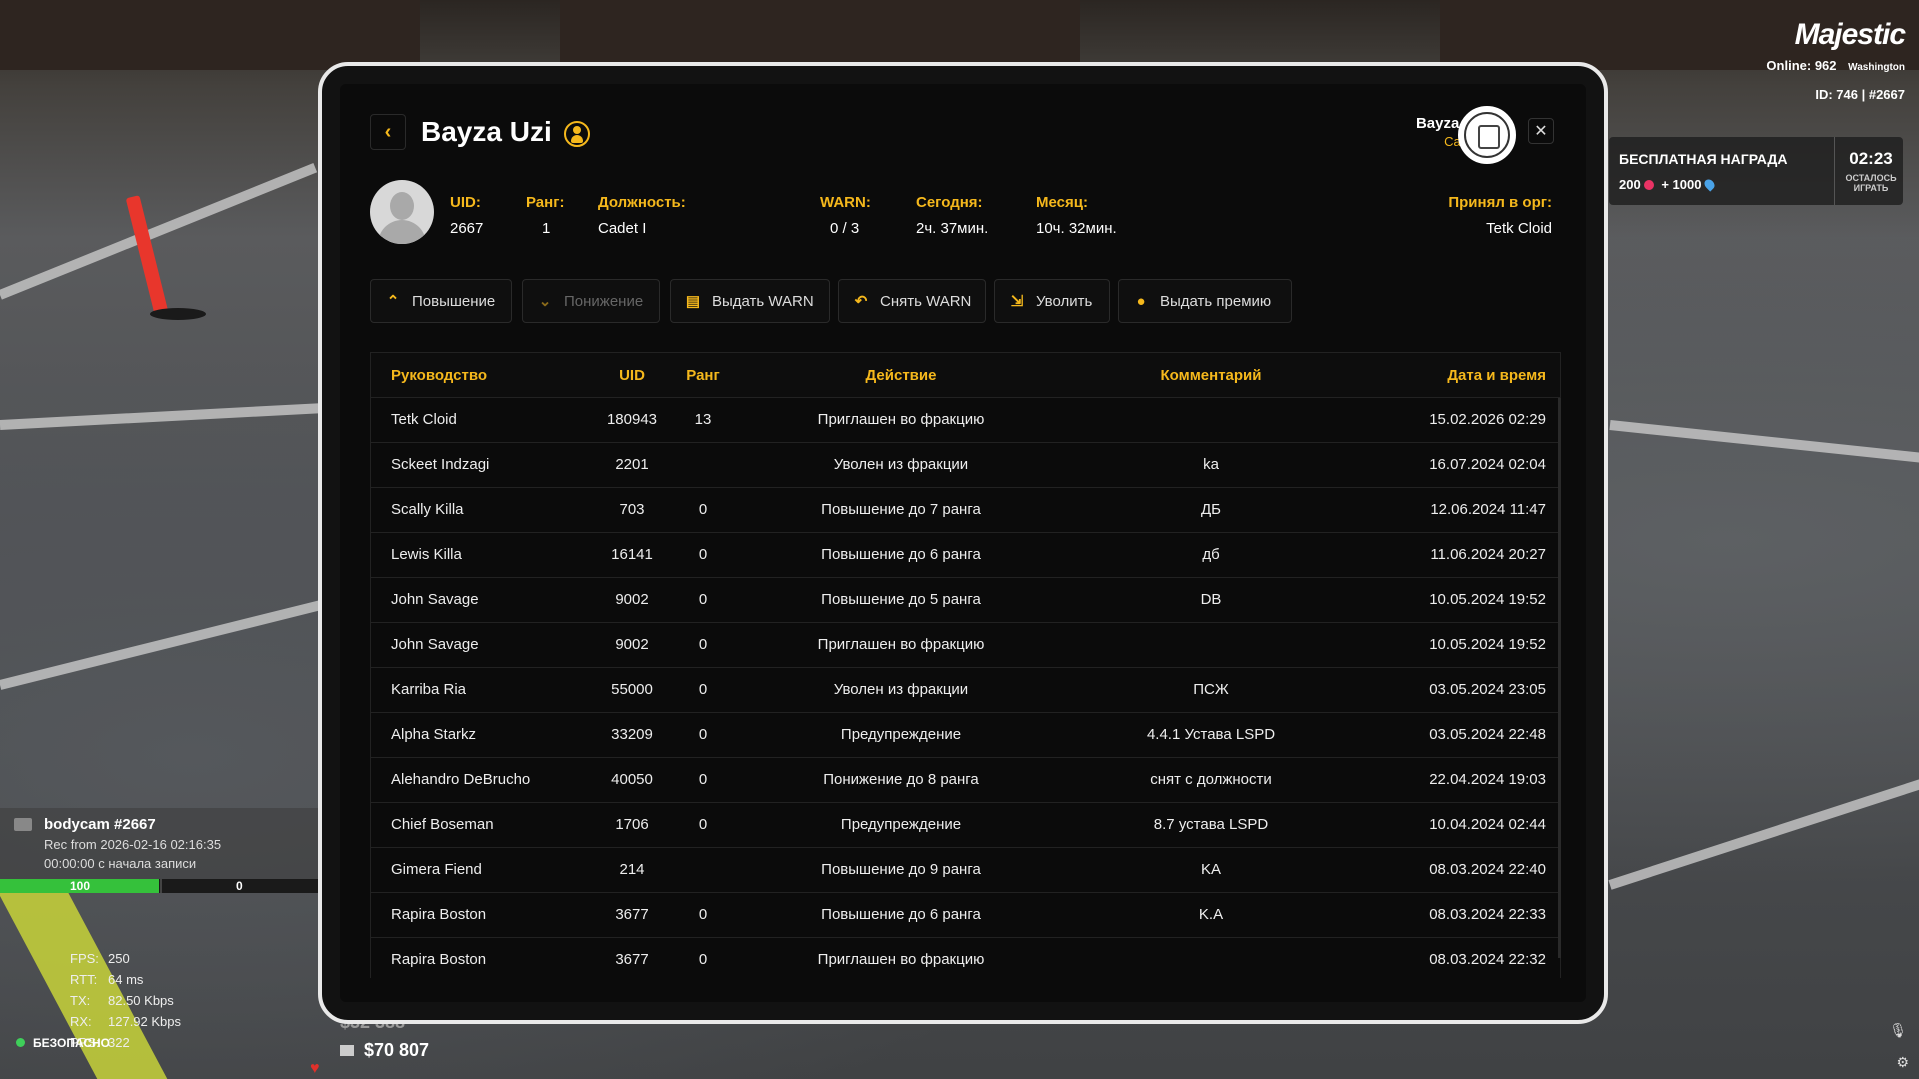 The width and height of the screenshot is (1919, 1079). Describe the element at coordinates (1665, 184) in the screenshot. I see `reward-plus: +` at that location.